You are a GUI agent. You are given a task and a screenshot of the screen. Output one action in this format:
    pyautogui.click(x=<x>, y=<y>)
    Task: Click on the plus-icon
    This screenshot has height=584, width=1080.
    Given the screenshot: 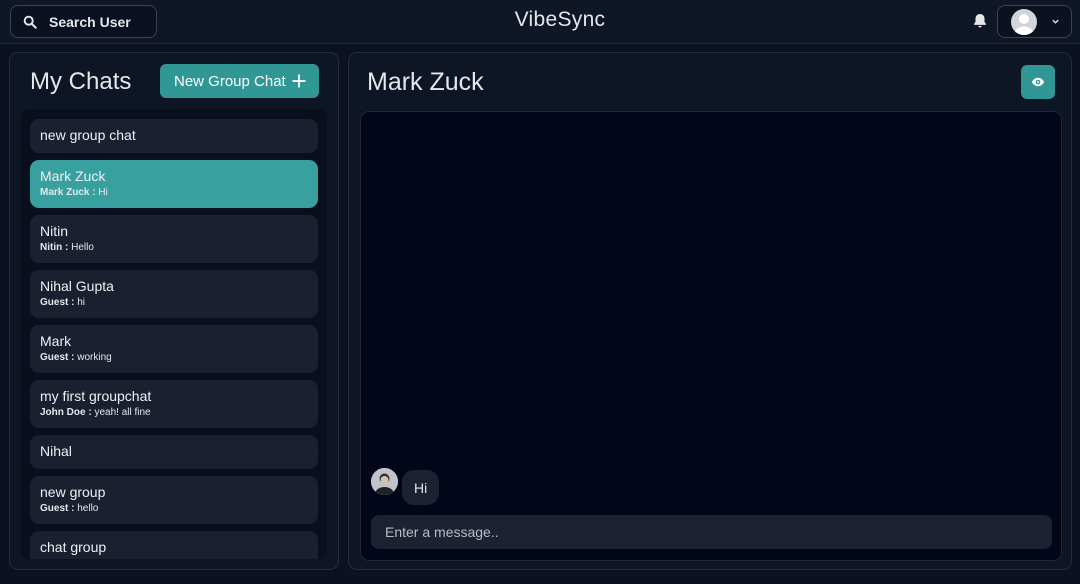 What is the action you would take?
    pyautogui.click(x=299, y=81)
    